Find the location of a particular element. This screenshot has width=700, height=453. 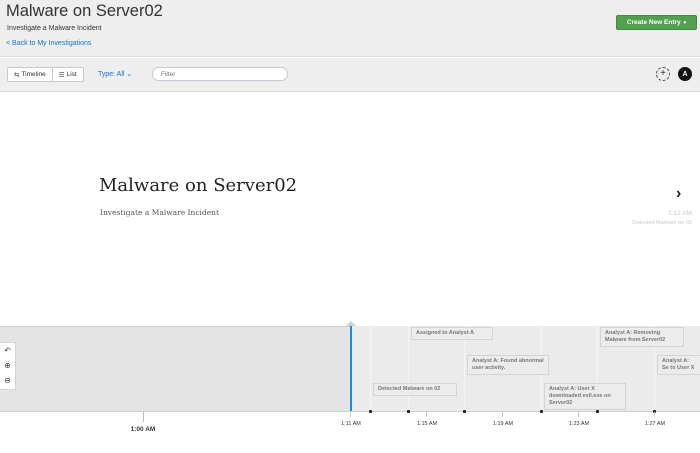

back-to-investigations-link: < Back to My Investigations is located at coordinates (48, 43).